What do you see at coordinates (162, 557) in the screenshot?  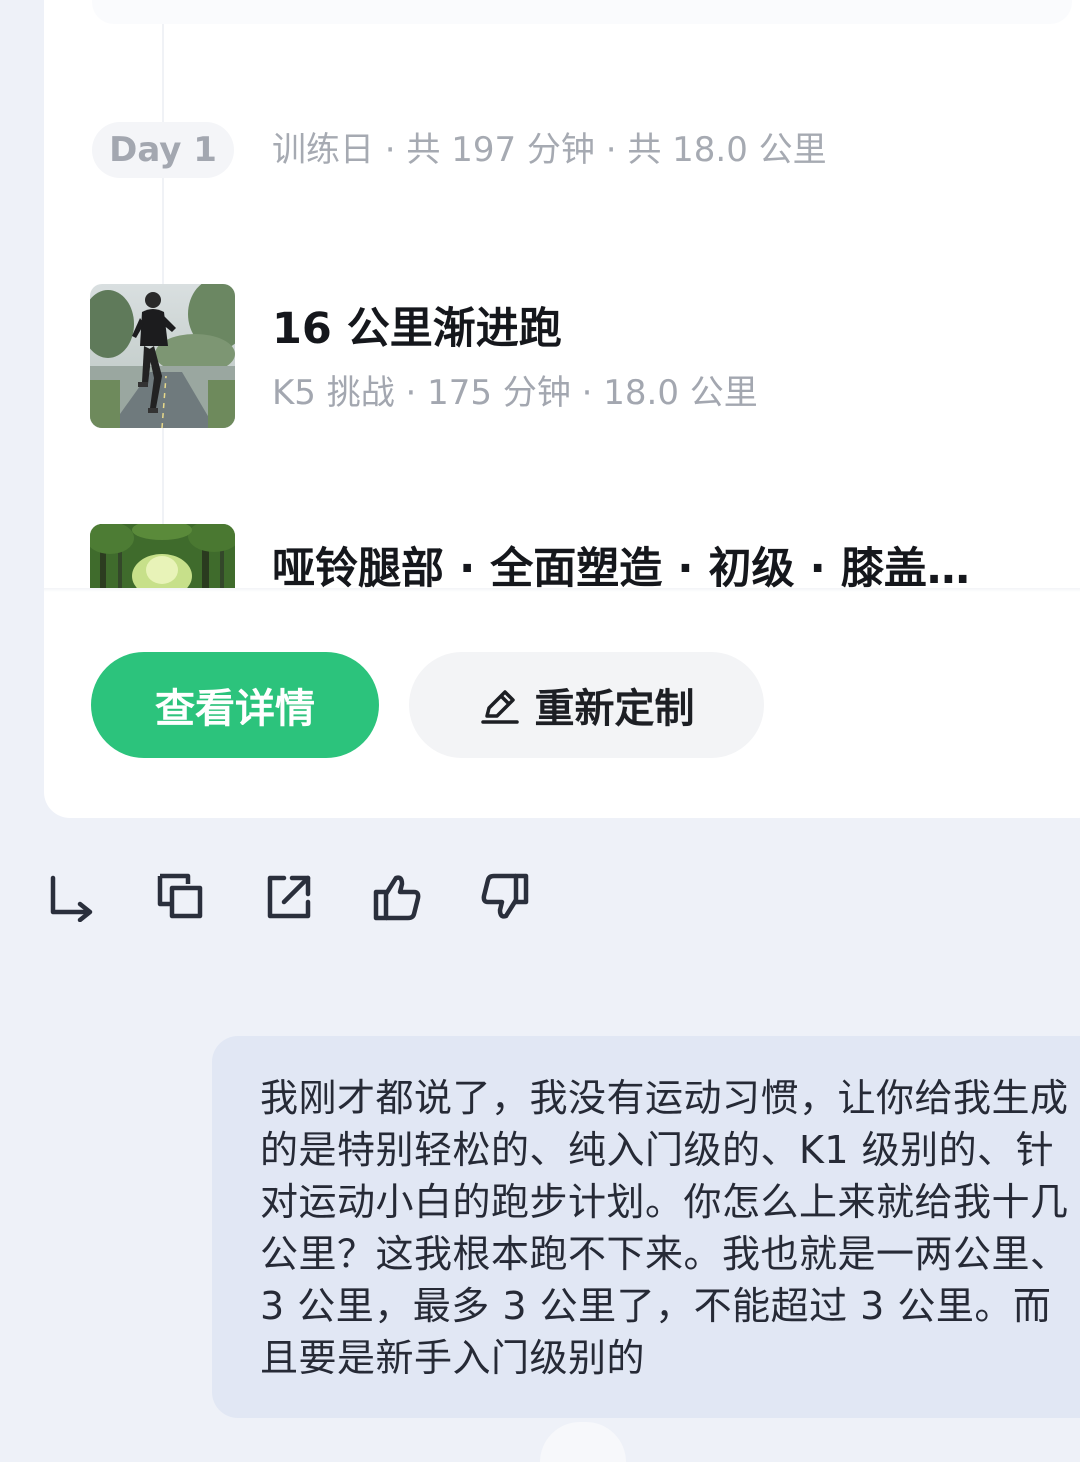 I see `forest-photo` at bounding box center [162, 557].